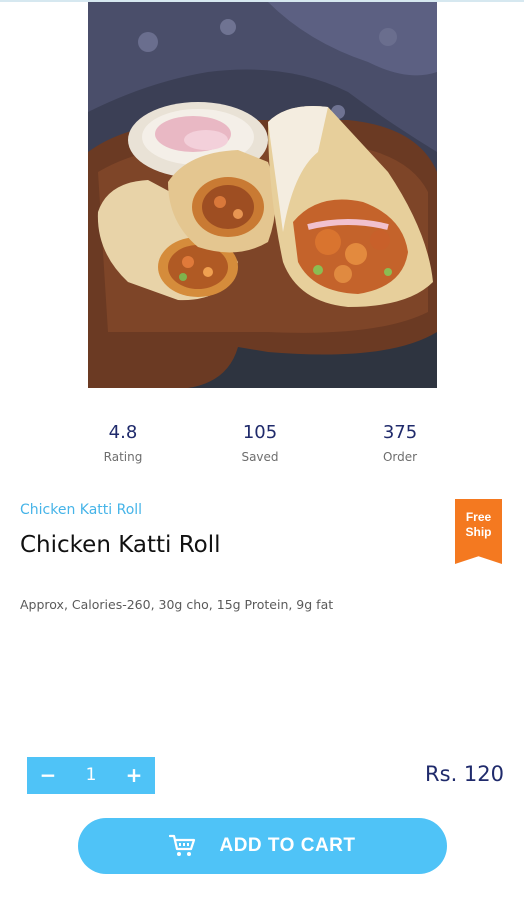 The image size is (524, 900). Describe the element at coordinates (464, 774) in the screenshot. I see `product-price: Rs. 120` at that location.